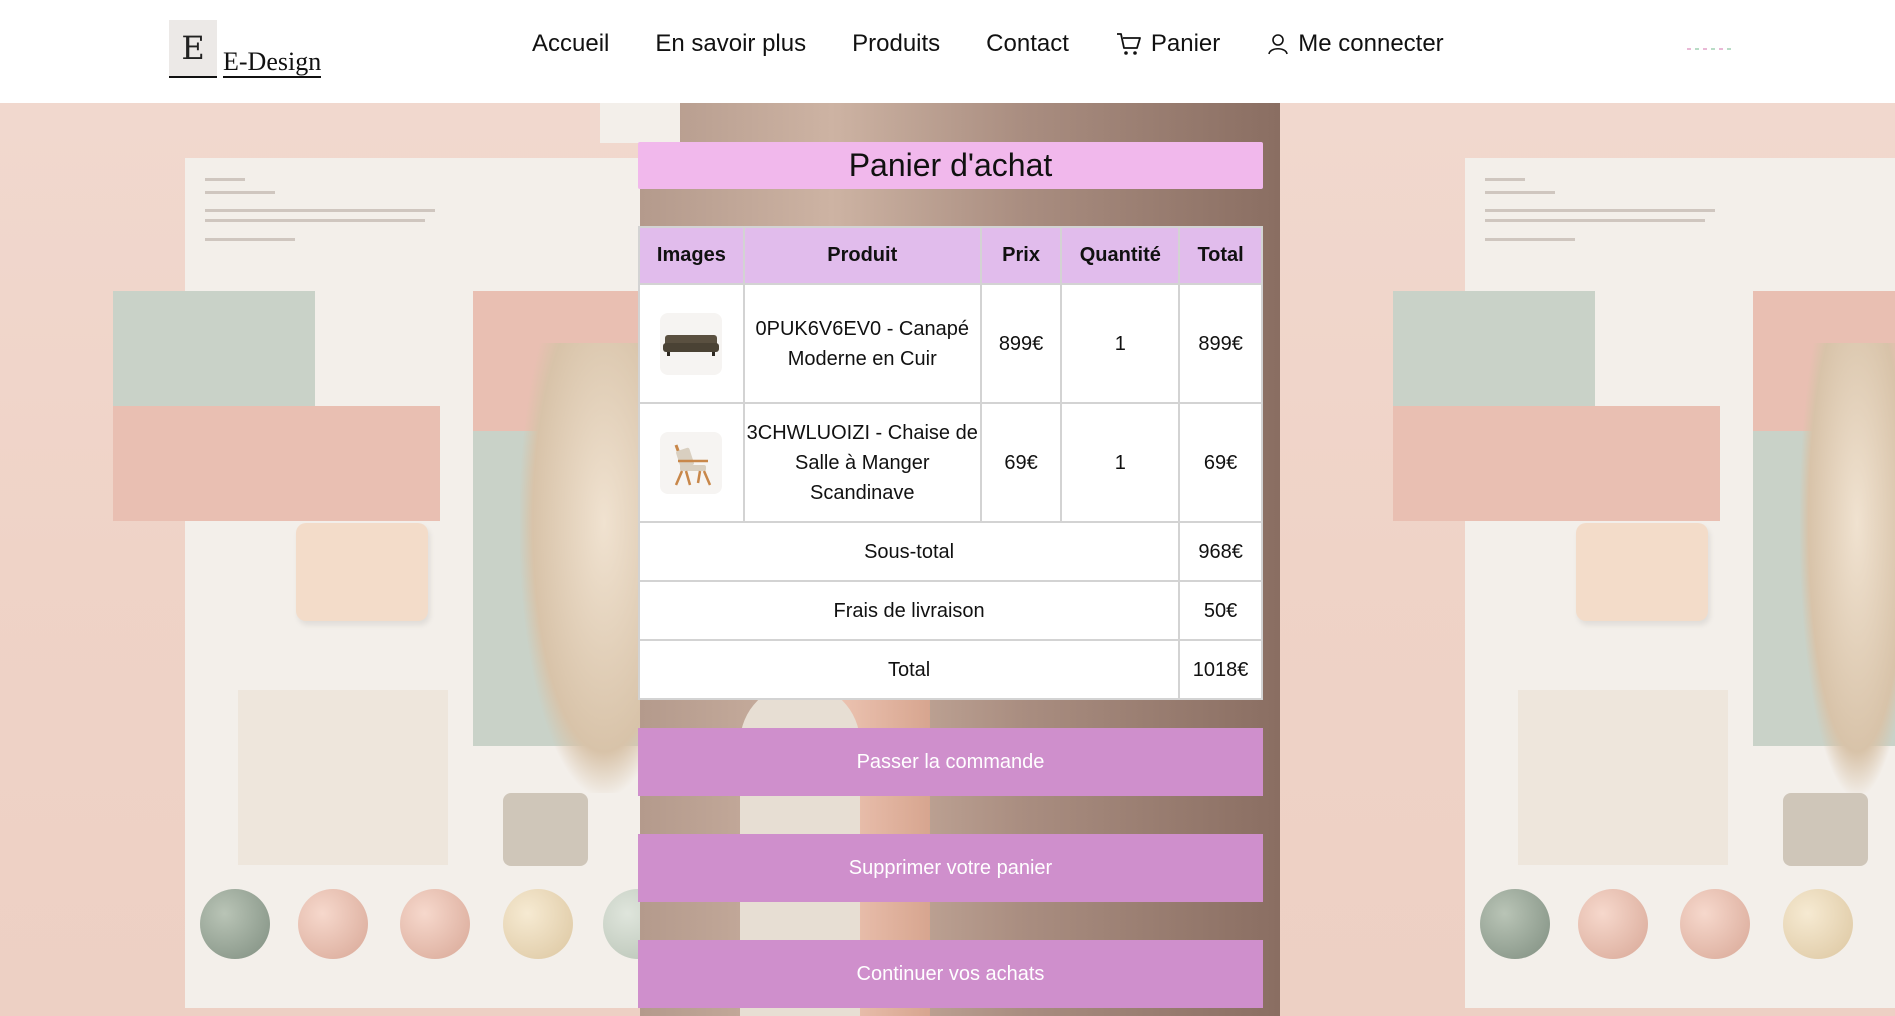 The height and width of the screenshot is (1016, 1895). Describe the element at coordinates (950, 974) in the screenshot. I see `continue-shopping-button: Continuer vos achats` at that location.